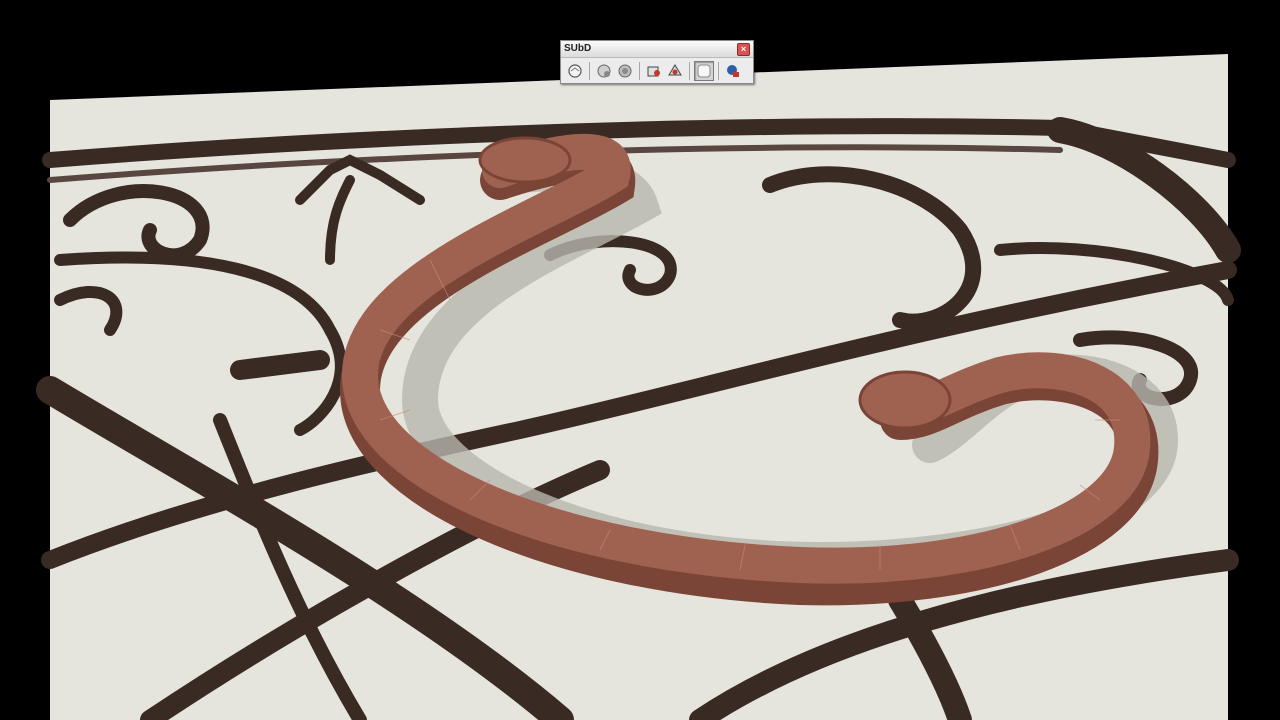 The height and width of the screenshot is (720, 1280). I want to click on subd-toolbar: SUbD ×, so click(657, 62).